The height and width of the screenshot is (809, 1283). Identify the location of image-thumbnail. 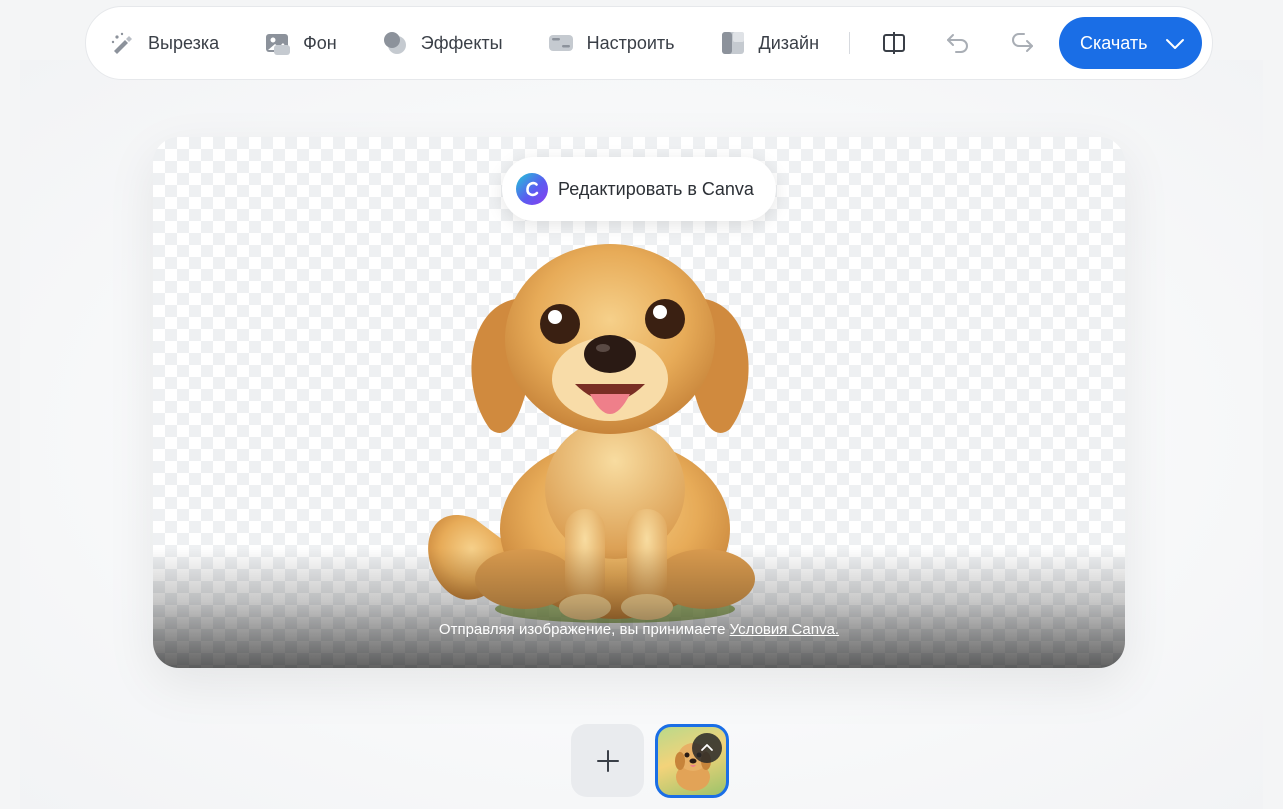
(692, 761).